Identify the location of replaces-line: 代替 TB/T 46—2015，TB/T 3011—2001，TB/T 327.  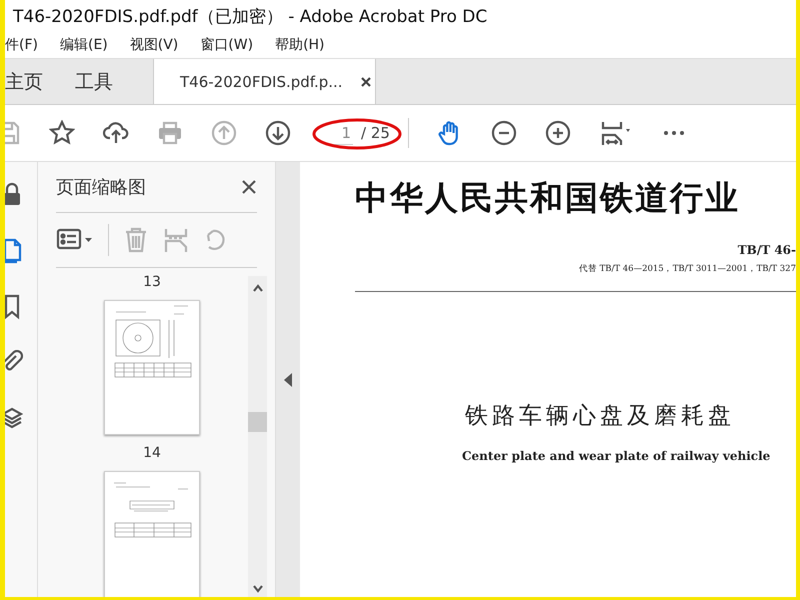
(687, 269).